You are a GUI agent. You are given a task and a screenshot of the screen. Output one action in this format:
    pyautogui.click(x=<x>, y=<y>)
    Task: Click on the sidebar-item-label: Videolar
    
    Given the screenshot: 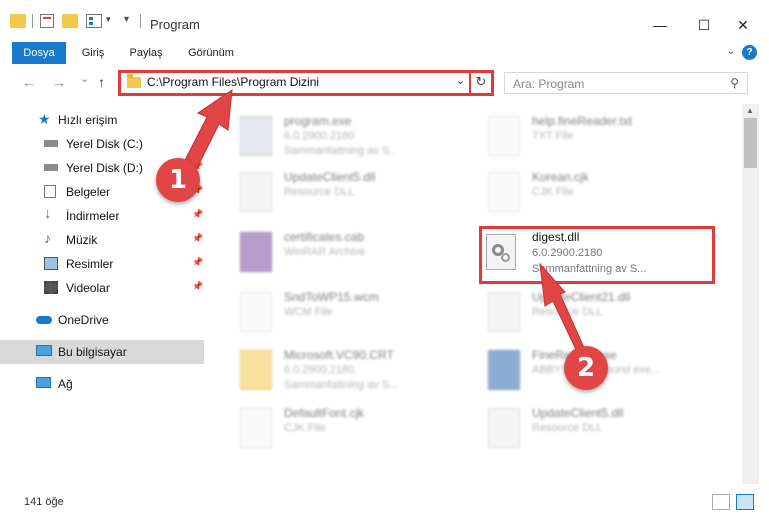 What is the action you would take?
    pyautogui.click(x=88, y=288)
    